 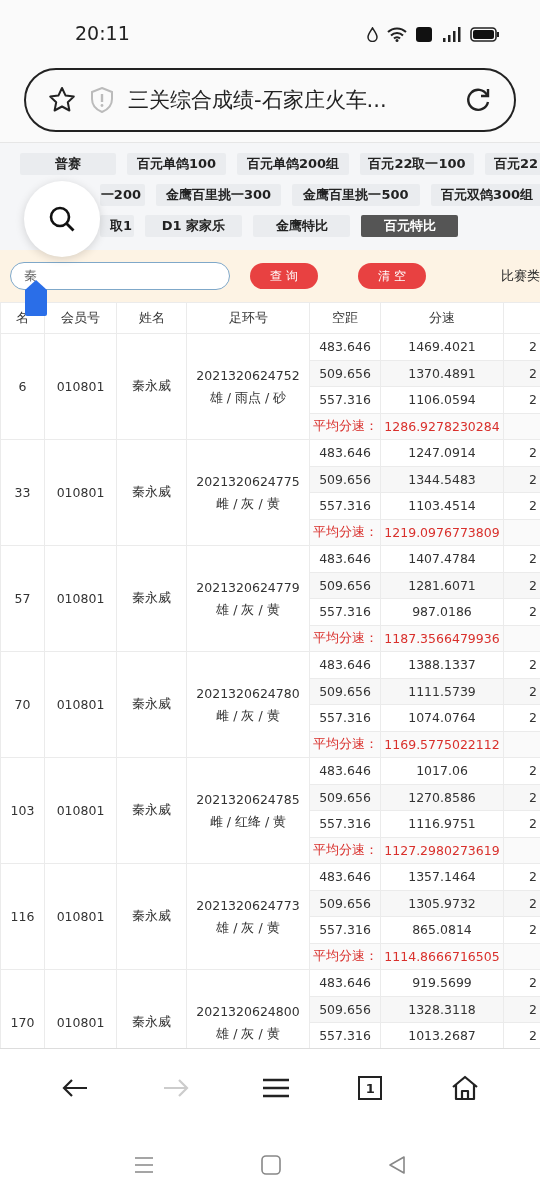 What do you see at coordinates (176, 164) in the screenshot?
I see `race-filter-tab: 百元单鸽100` at bounding box center [176, 164].